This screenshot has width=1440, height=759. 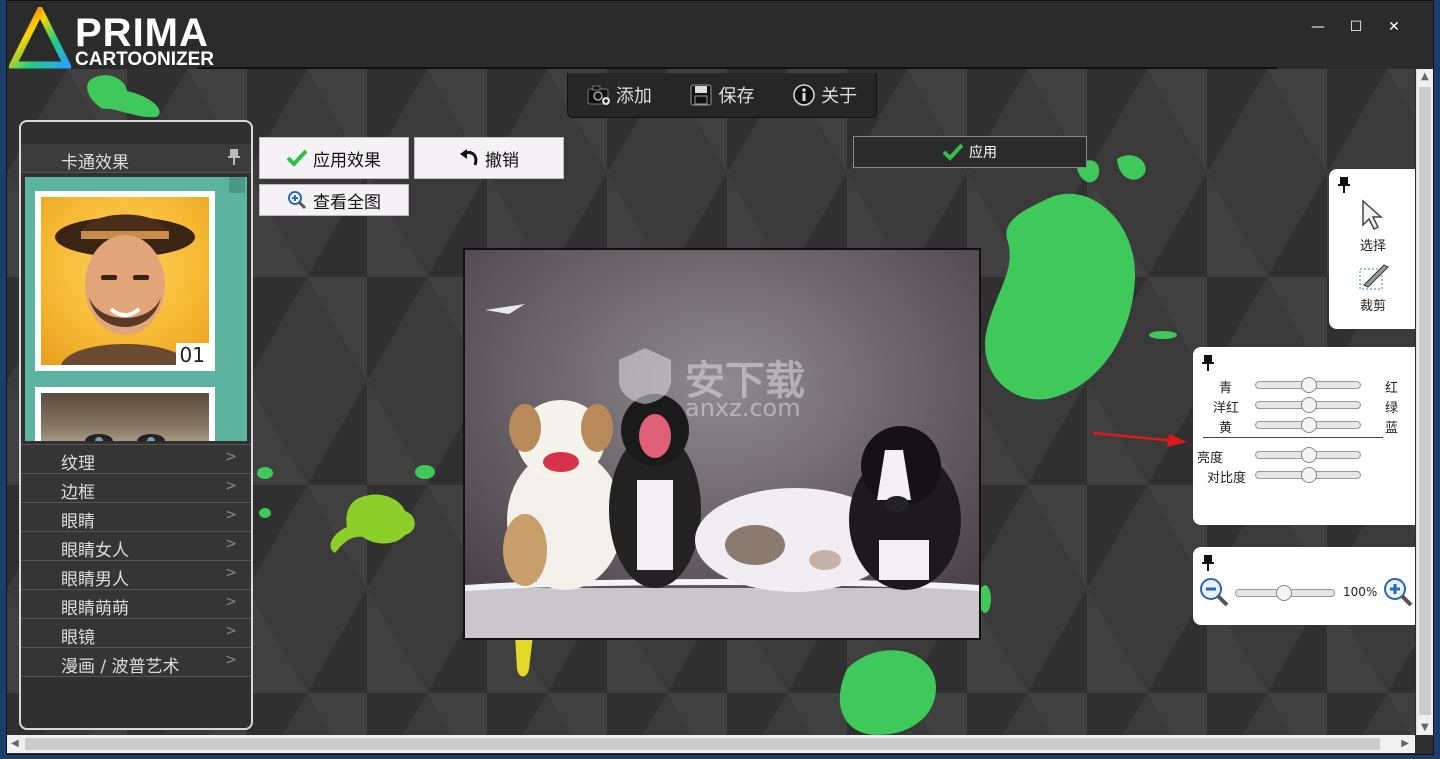 I want to click on cursor-arrow-icon, so click(x=1372, y=215).